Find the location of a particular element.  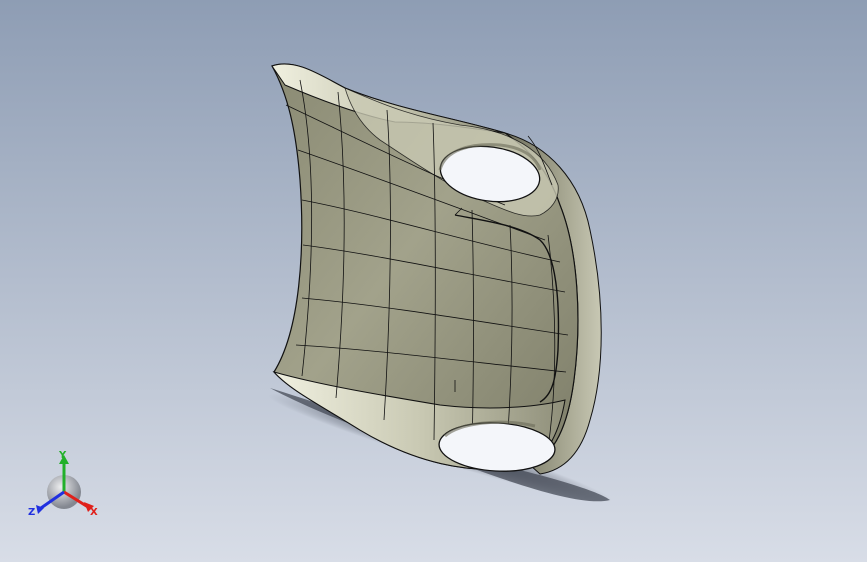

triad-x-label: X is located at coordinates (94, 512).